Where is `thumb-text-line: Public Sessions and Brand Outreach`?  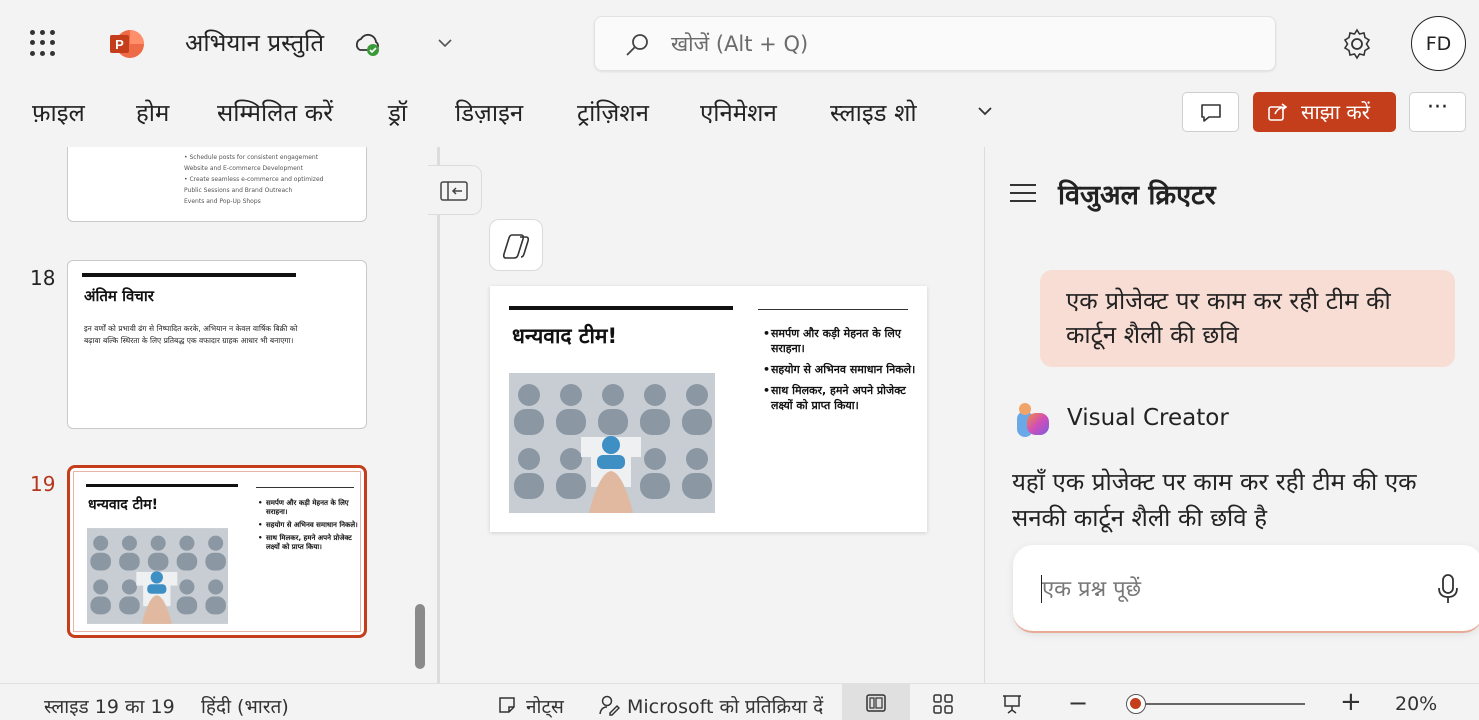 thumb-text-line: Public Sessions and Brand Outreach is located at coordinates (238, 190).